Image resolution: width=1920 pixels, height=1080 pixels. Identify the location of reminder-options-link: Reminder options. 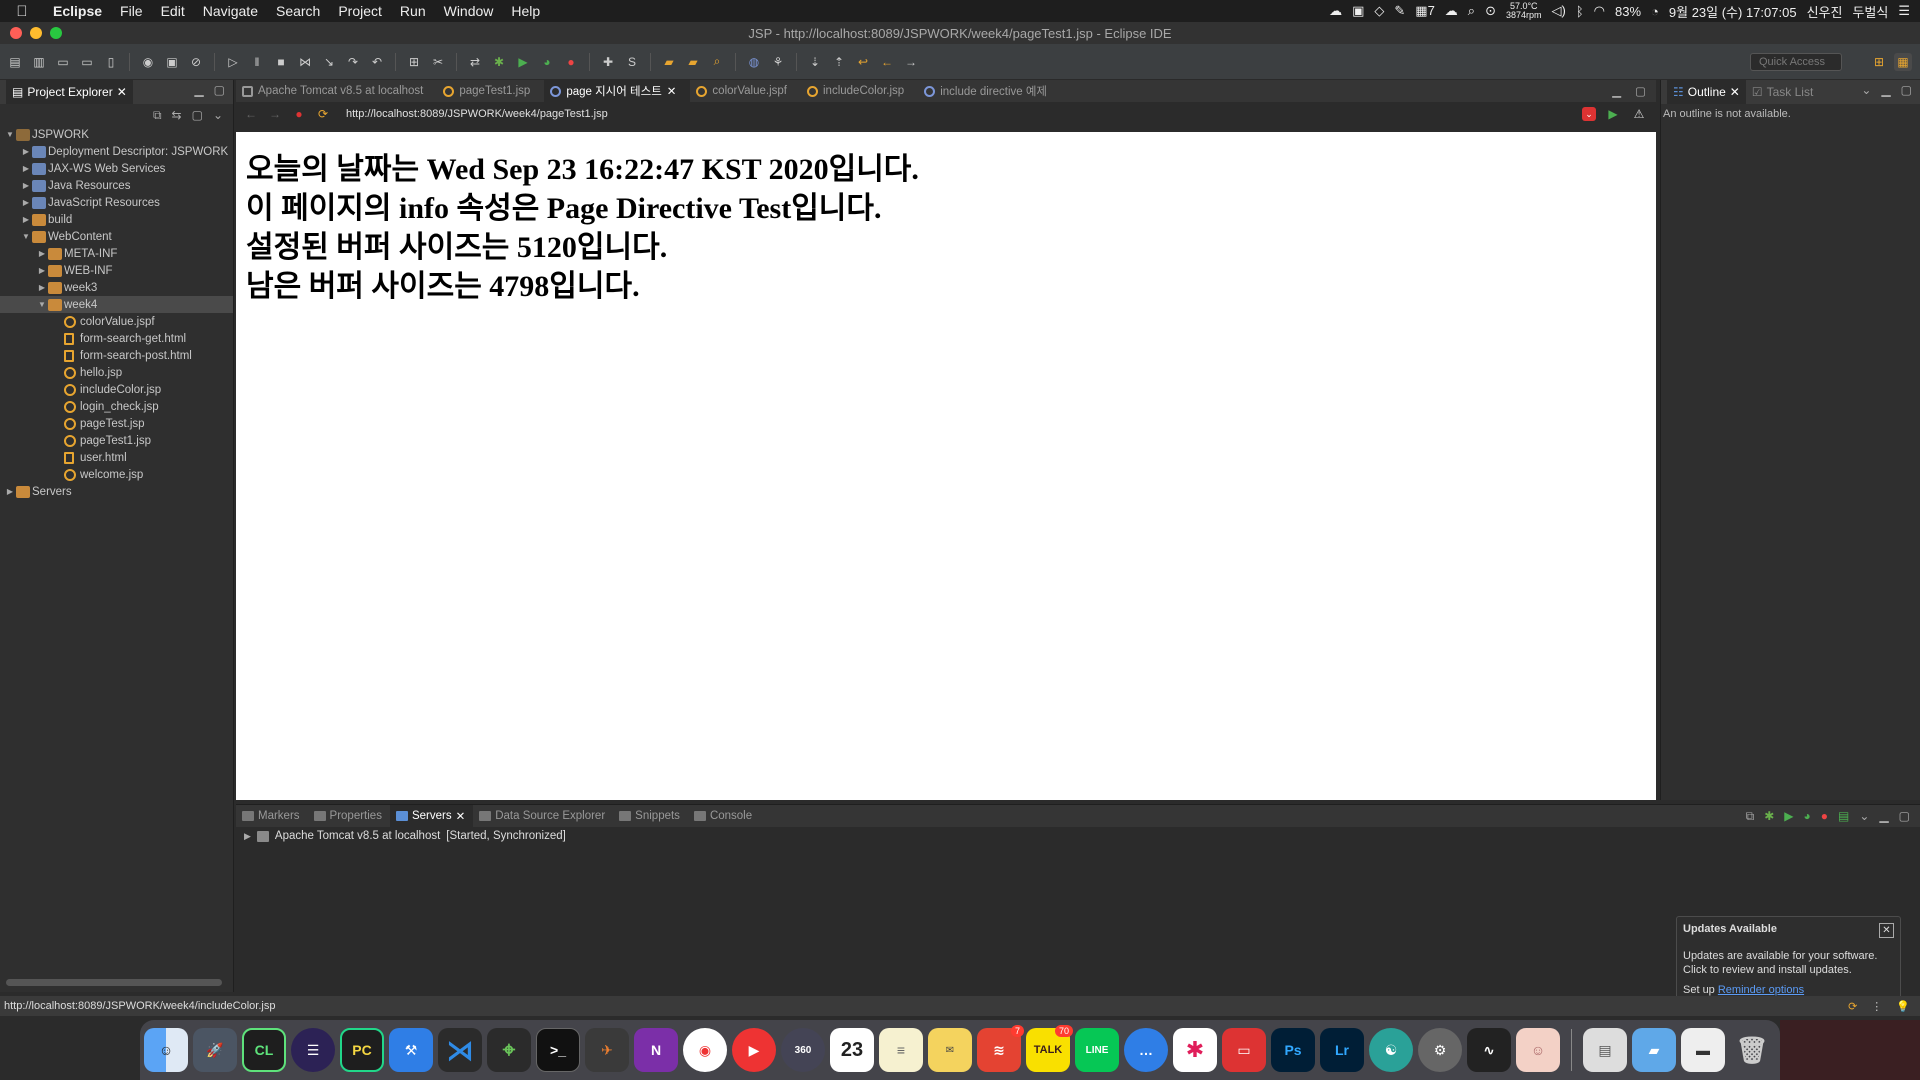
(1761, 990).